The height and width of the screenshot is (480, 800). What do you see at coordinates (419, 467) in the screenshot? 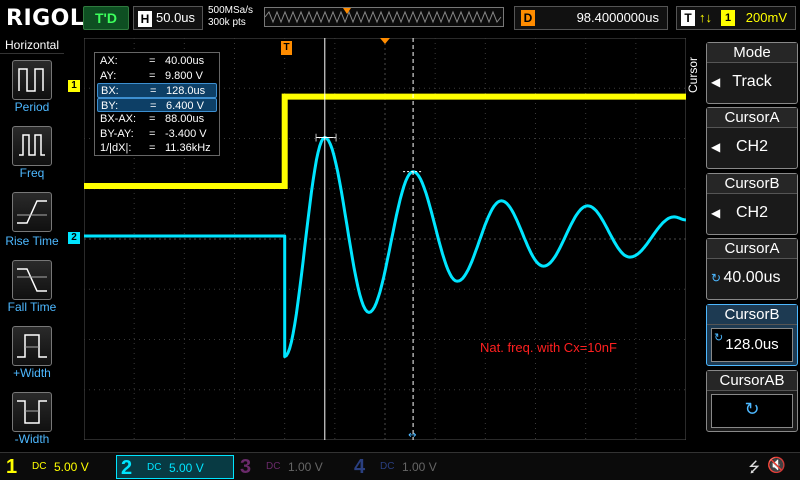
I see `ch4-scale: 1.00 V` at bounding box center [419, 467].